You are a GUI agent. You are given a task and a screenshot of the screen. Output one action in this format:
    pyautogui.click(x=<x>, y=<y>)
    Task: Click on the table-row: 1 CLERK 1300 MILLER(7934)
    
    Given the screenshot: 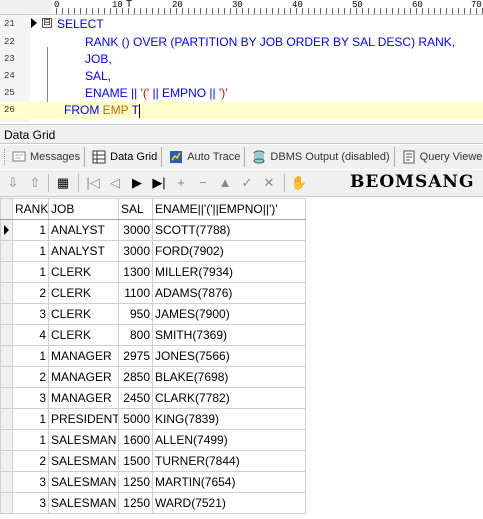 What is the action you would take?
    pyautogui.click(x=153, y=272)
    